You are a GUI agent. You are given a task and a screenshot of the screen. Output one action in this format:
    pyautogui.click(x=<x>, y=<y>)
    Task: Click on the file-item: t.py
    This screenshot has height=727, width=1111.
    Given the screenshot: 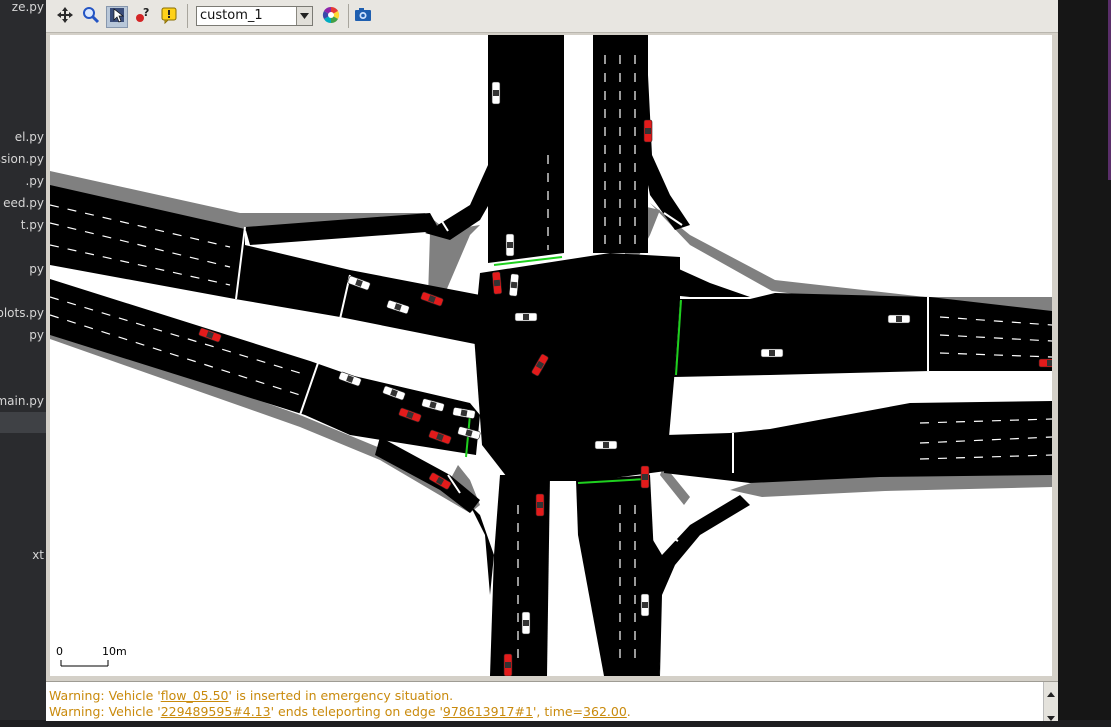 What is the action you would take?
    pyautogui.click(x=32, y=225)
    